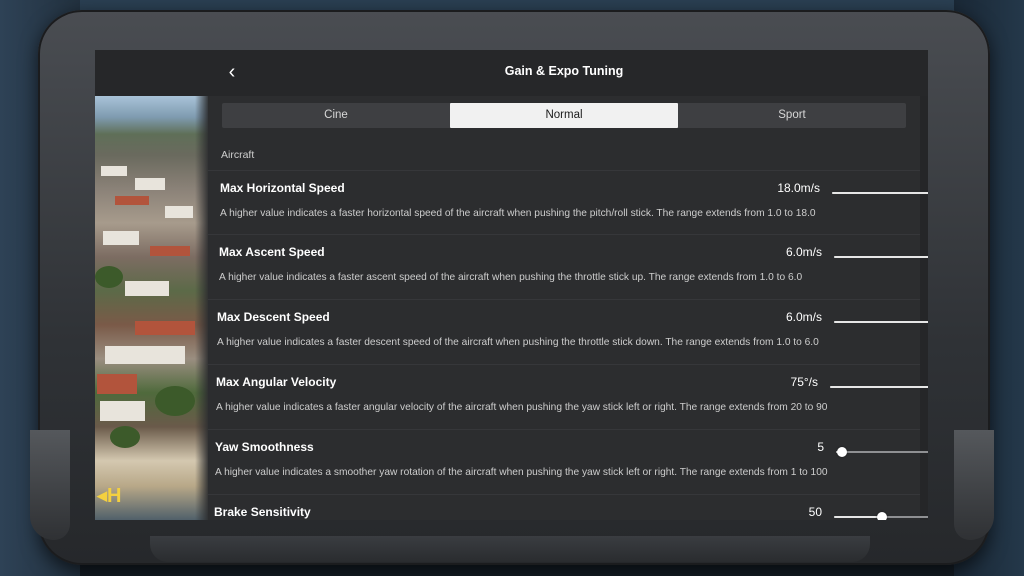 The height and width of the screenshot is (576, 1024). Describe the element at coordinates (50, 485) in the screenshot. I see `controller-grip-left` at that location.